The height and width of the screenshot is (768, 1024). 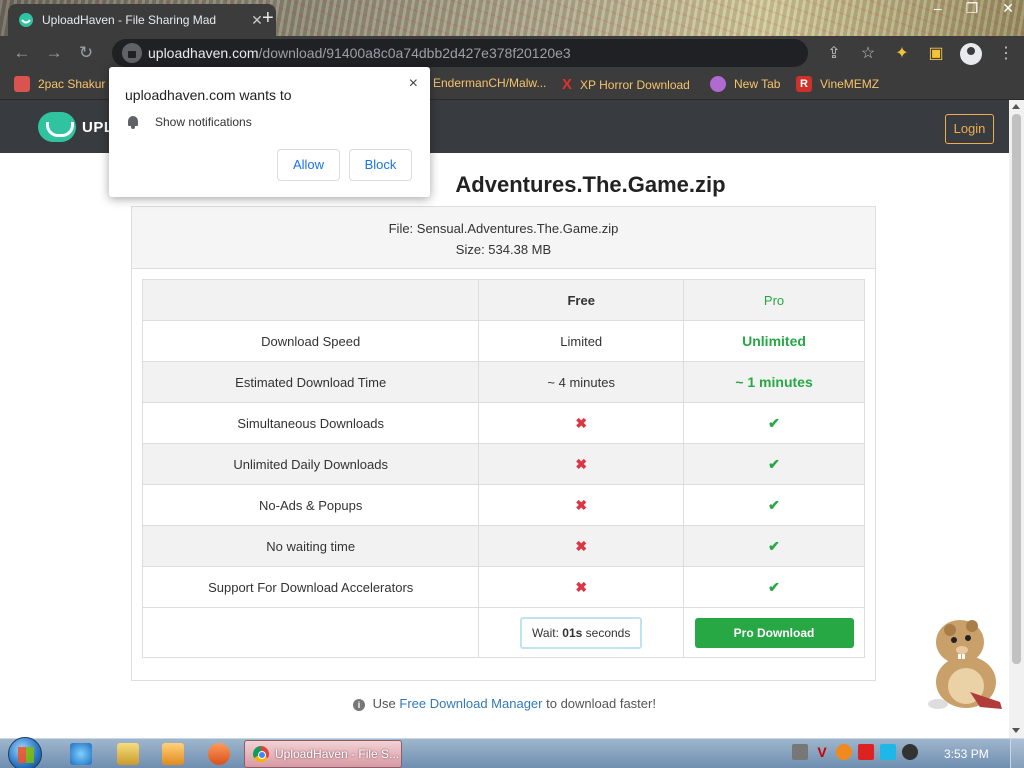 What do you see at coordinates (855, 752) in the screenshot?
I see `system-tray: V` at bounding box center [855, 752].